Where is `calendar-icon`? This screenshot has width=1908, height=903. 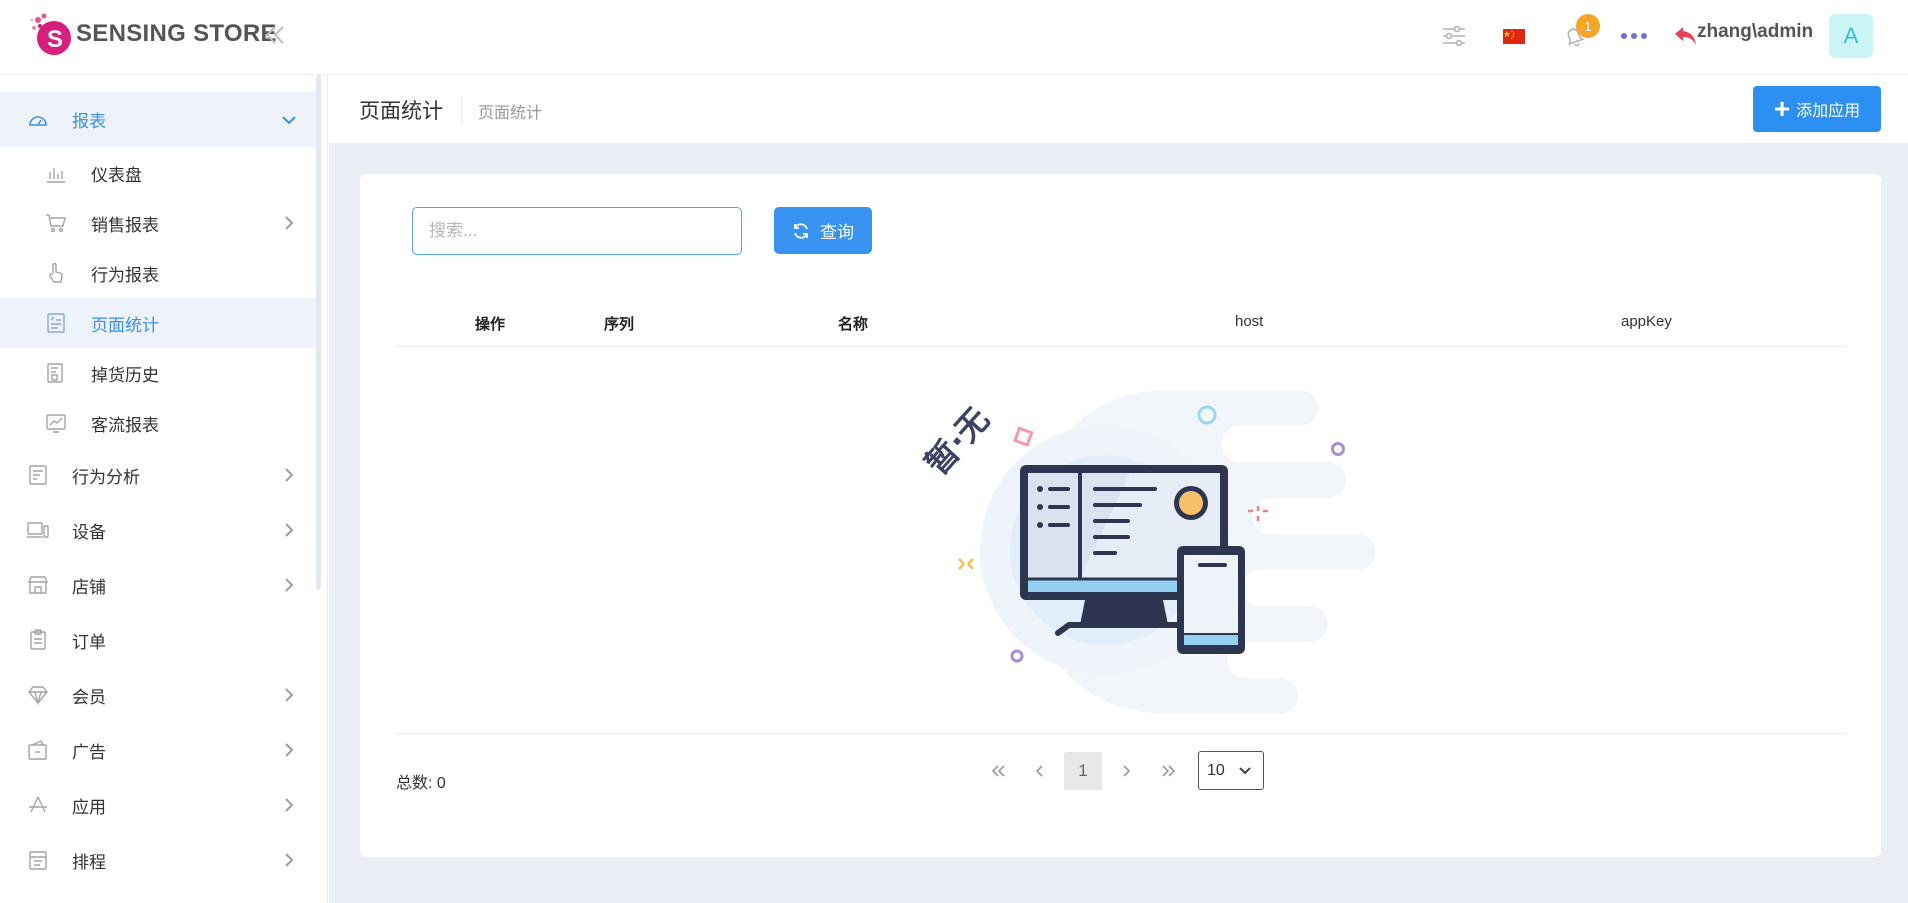
calendar-icon is located at coordinates (38, 860).